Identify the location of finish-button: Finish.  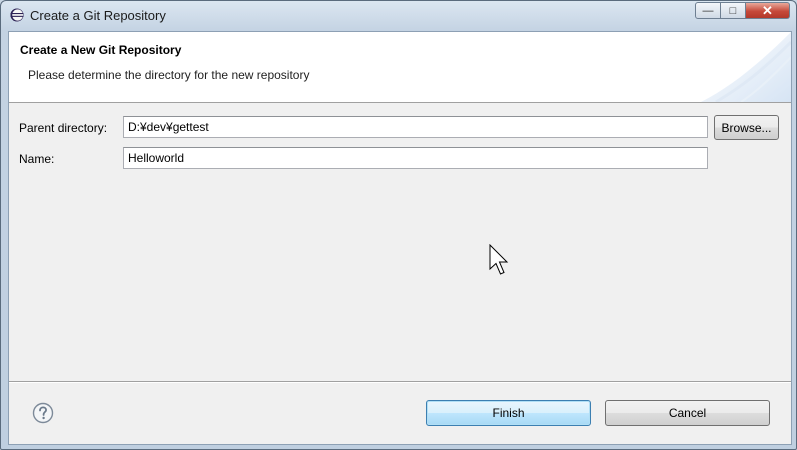
(508, 413).